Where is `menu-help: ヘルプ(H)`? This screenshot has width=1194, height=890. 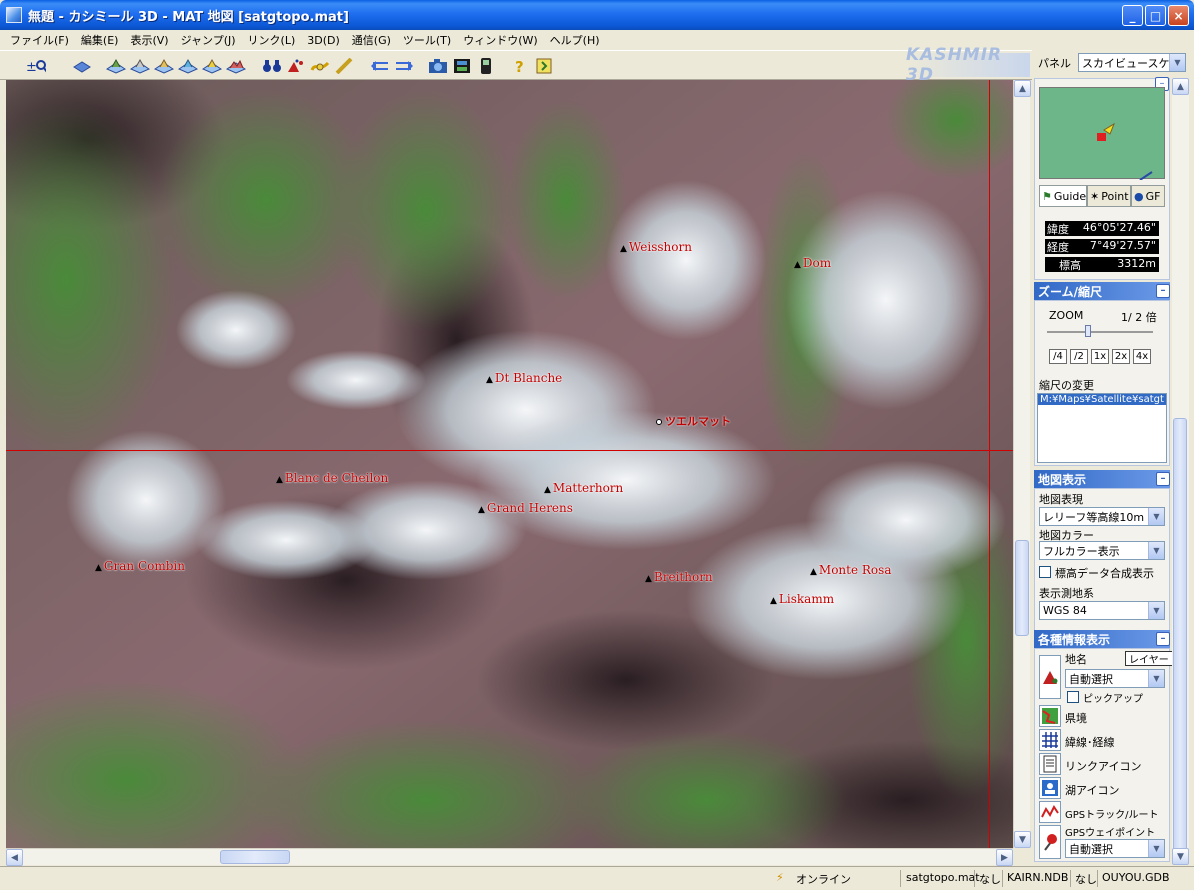
menu-help: ヘルプ(H) is located at coordinates (575, 40).